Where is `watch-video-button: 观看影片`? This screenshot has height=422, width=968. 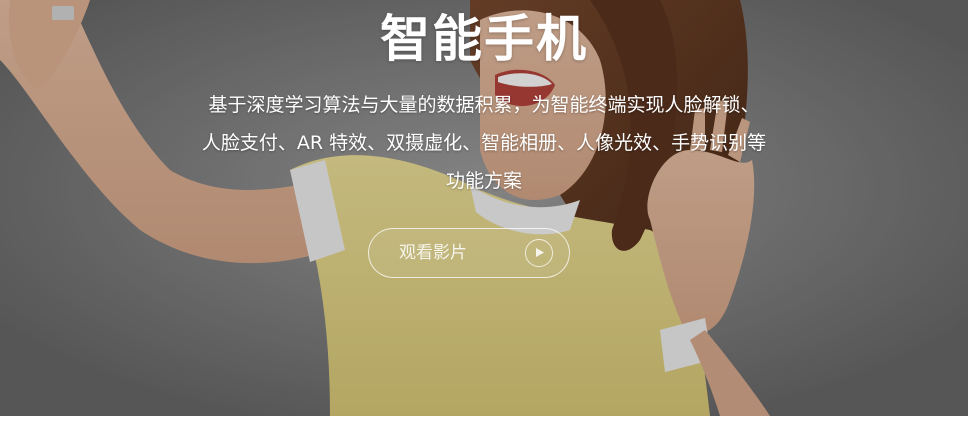 watch-video-button: 观看影片 is located at coordinates (469, 253).